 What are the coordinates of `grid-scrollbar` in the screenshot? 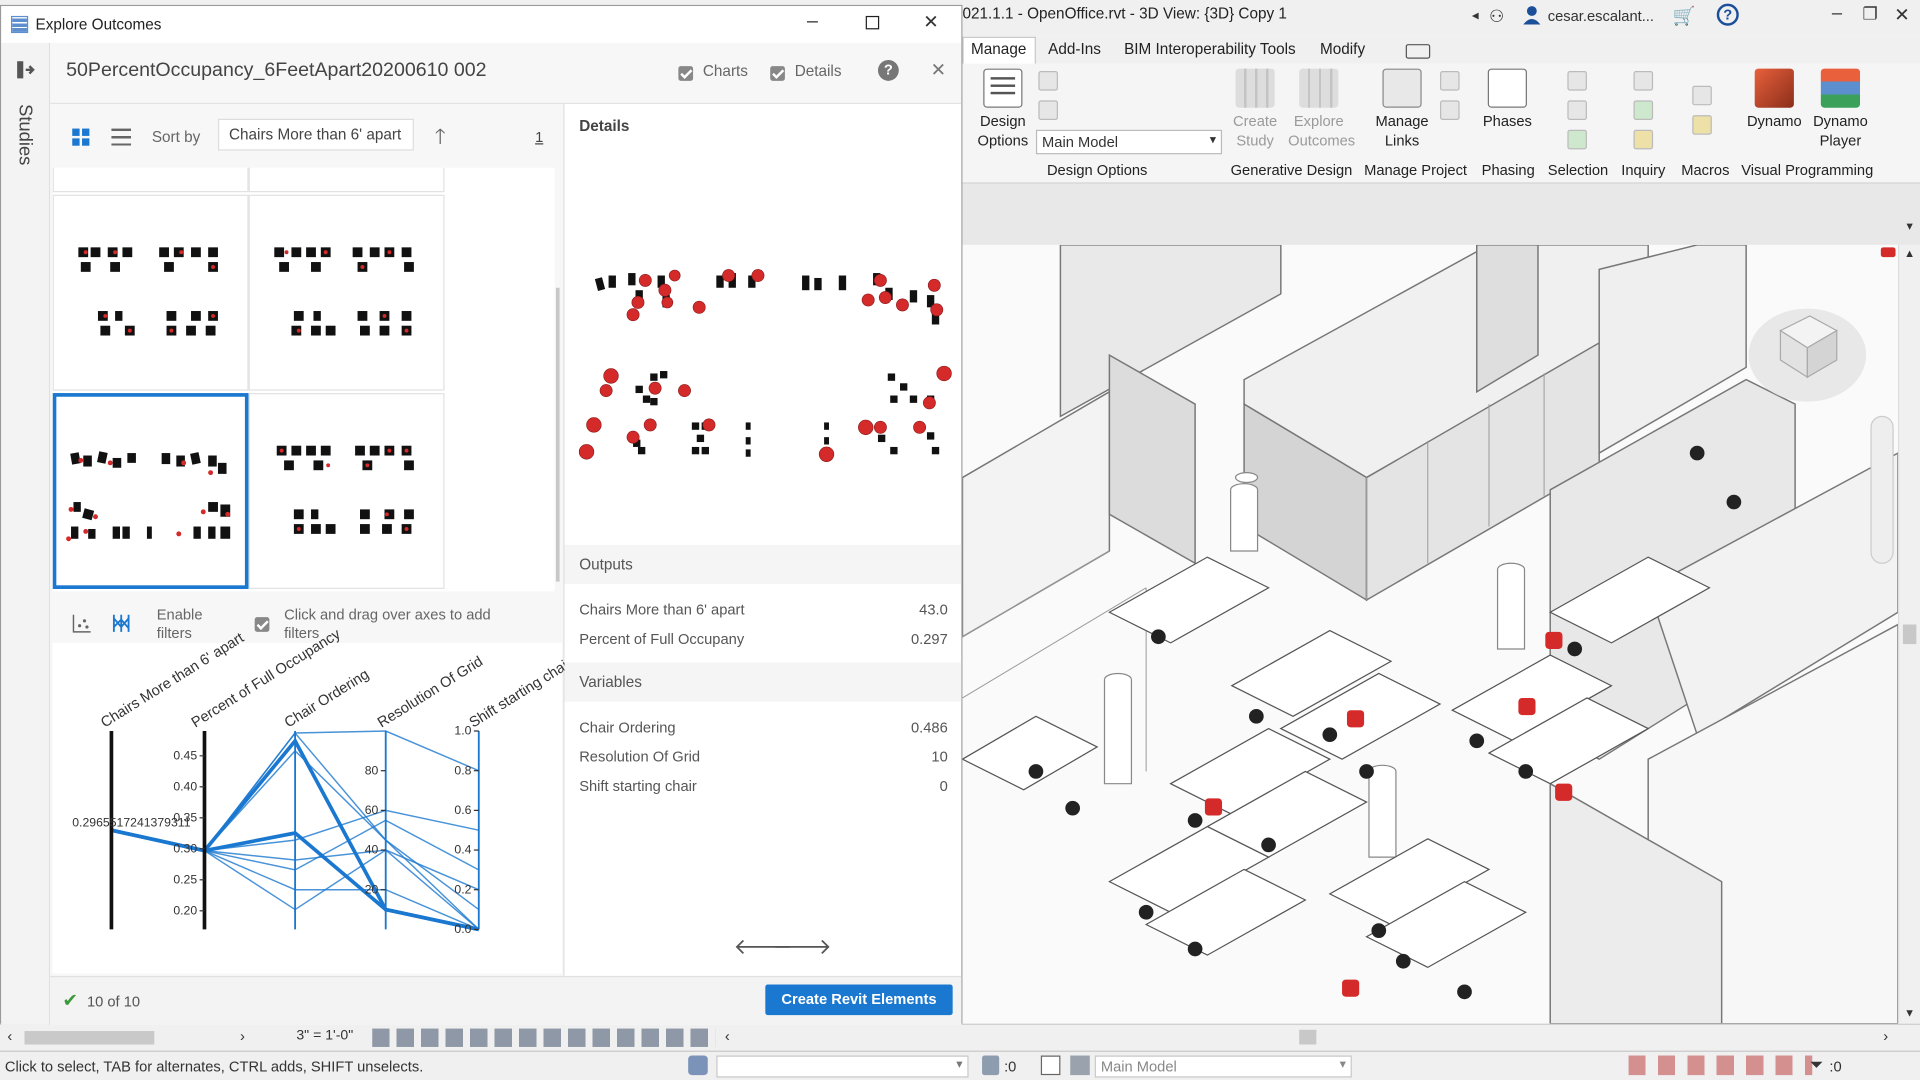 It's located at (557, 434).